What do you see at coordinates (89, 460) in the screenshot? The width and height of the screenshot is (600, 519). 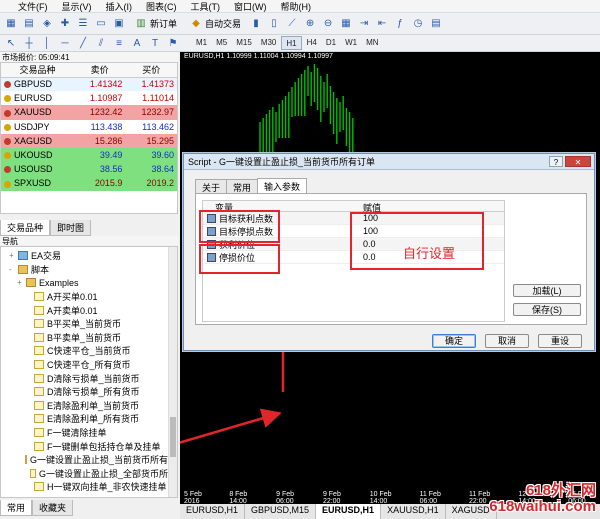 I see `nav-item: G一键设置止盈止损_当前货币所有订` at bounding box center [89, 460].